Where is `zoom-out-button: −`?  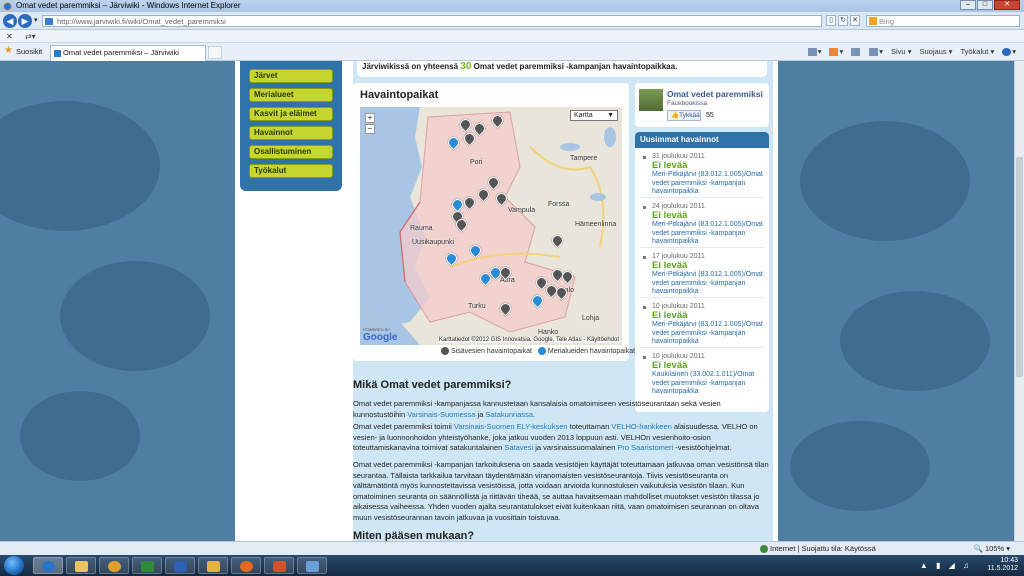 zoom-out-button: − is located at coordinates (370, 129).